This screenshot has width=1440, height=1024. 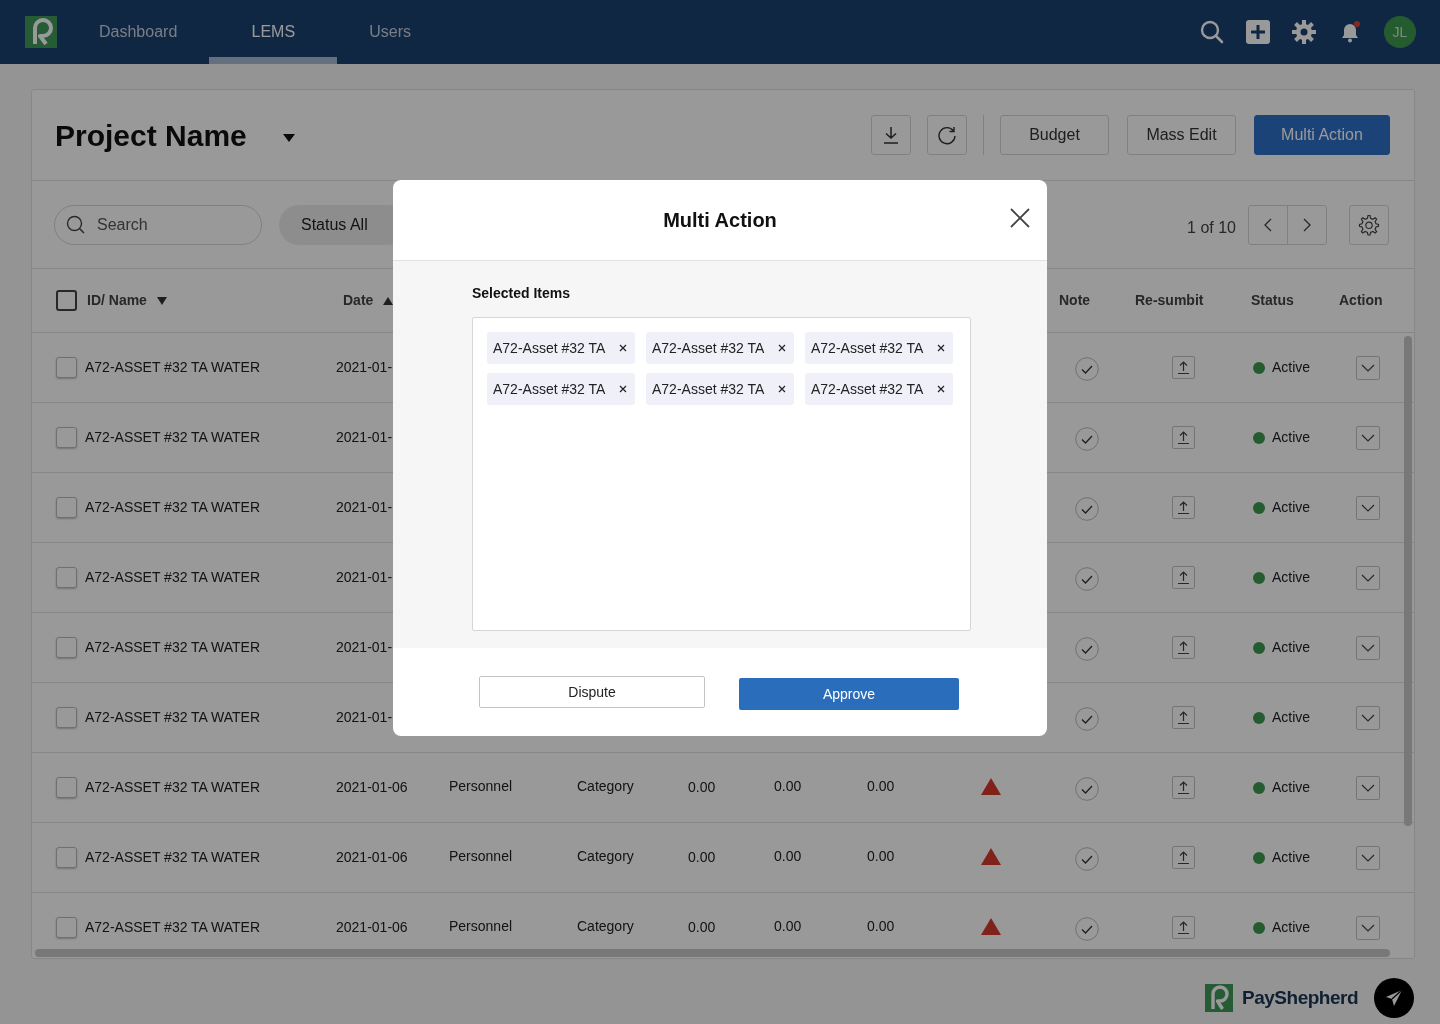 What do you see at coordinates (1304, 32) in the screenshot?
I see `settings-icon` at bounding box center [1304, 32].